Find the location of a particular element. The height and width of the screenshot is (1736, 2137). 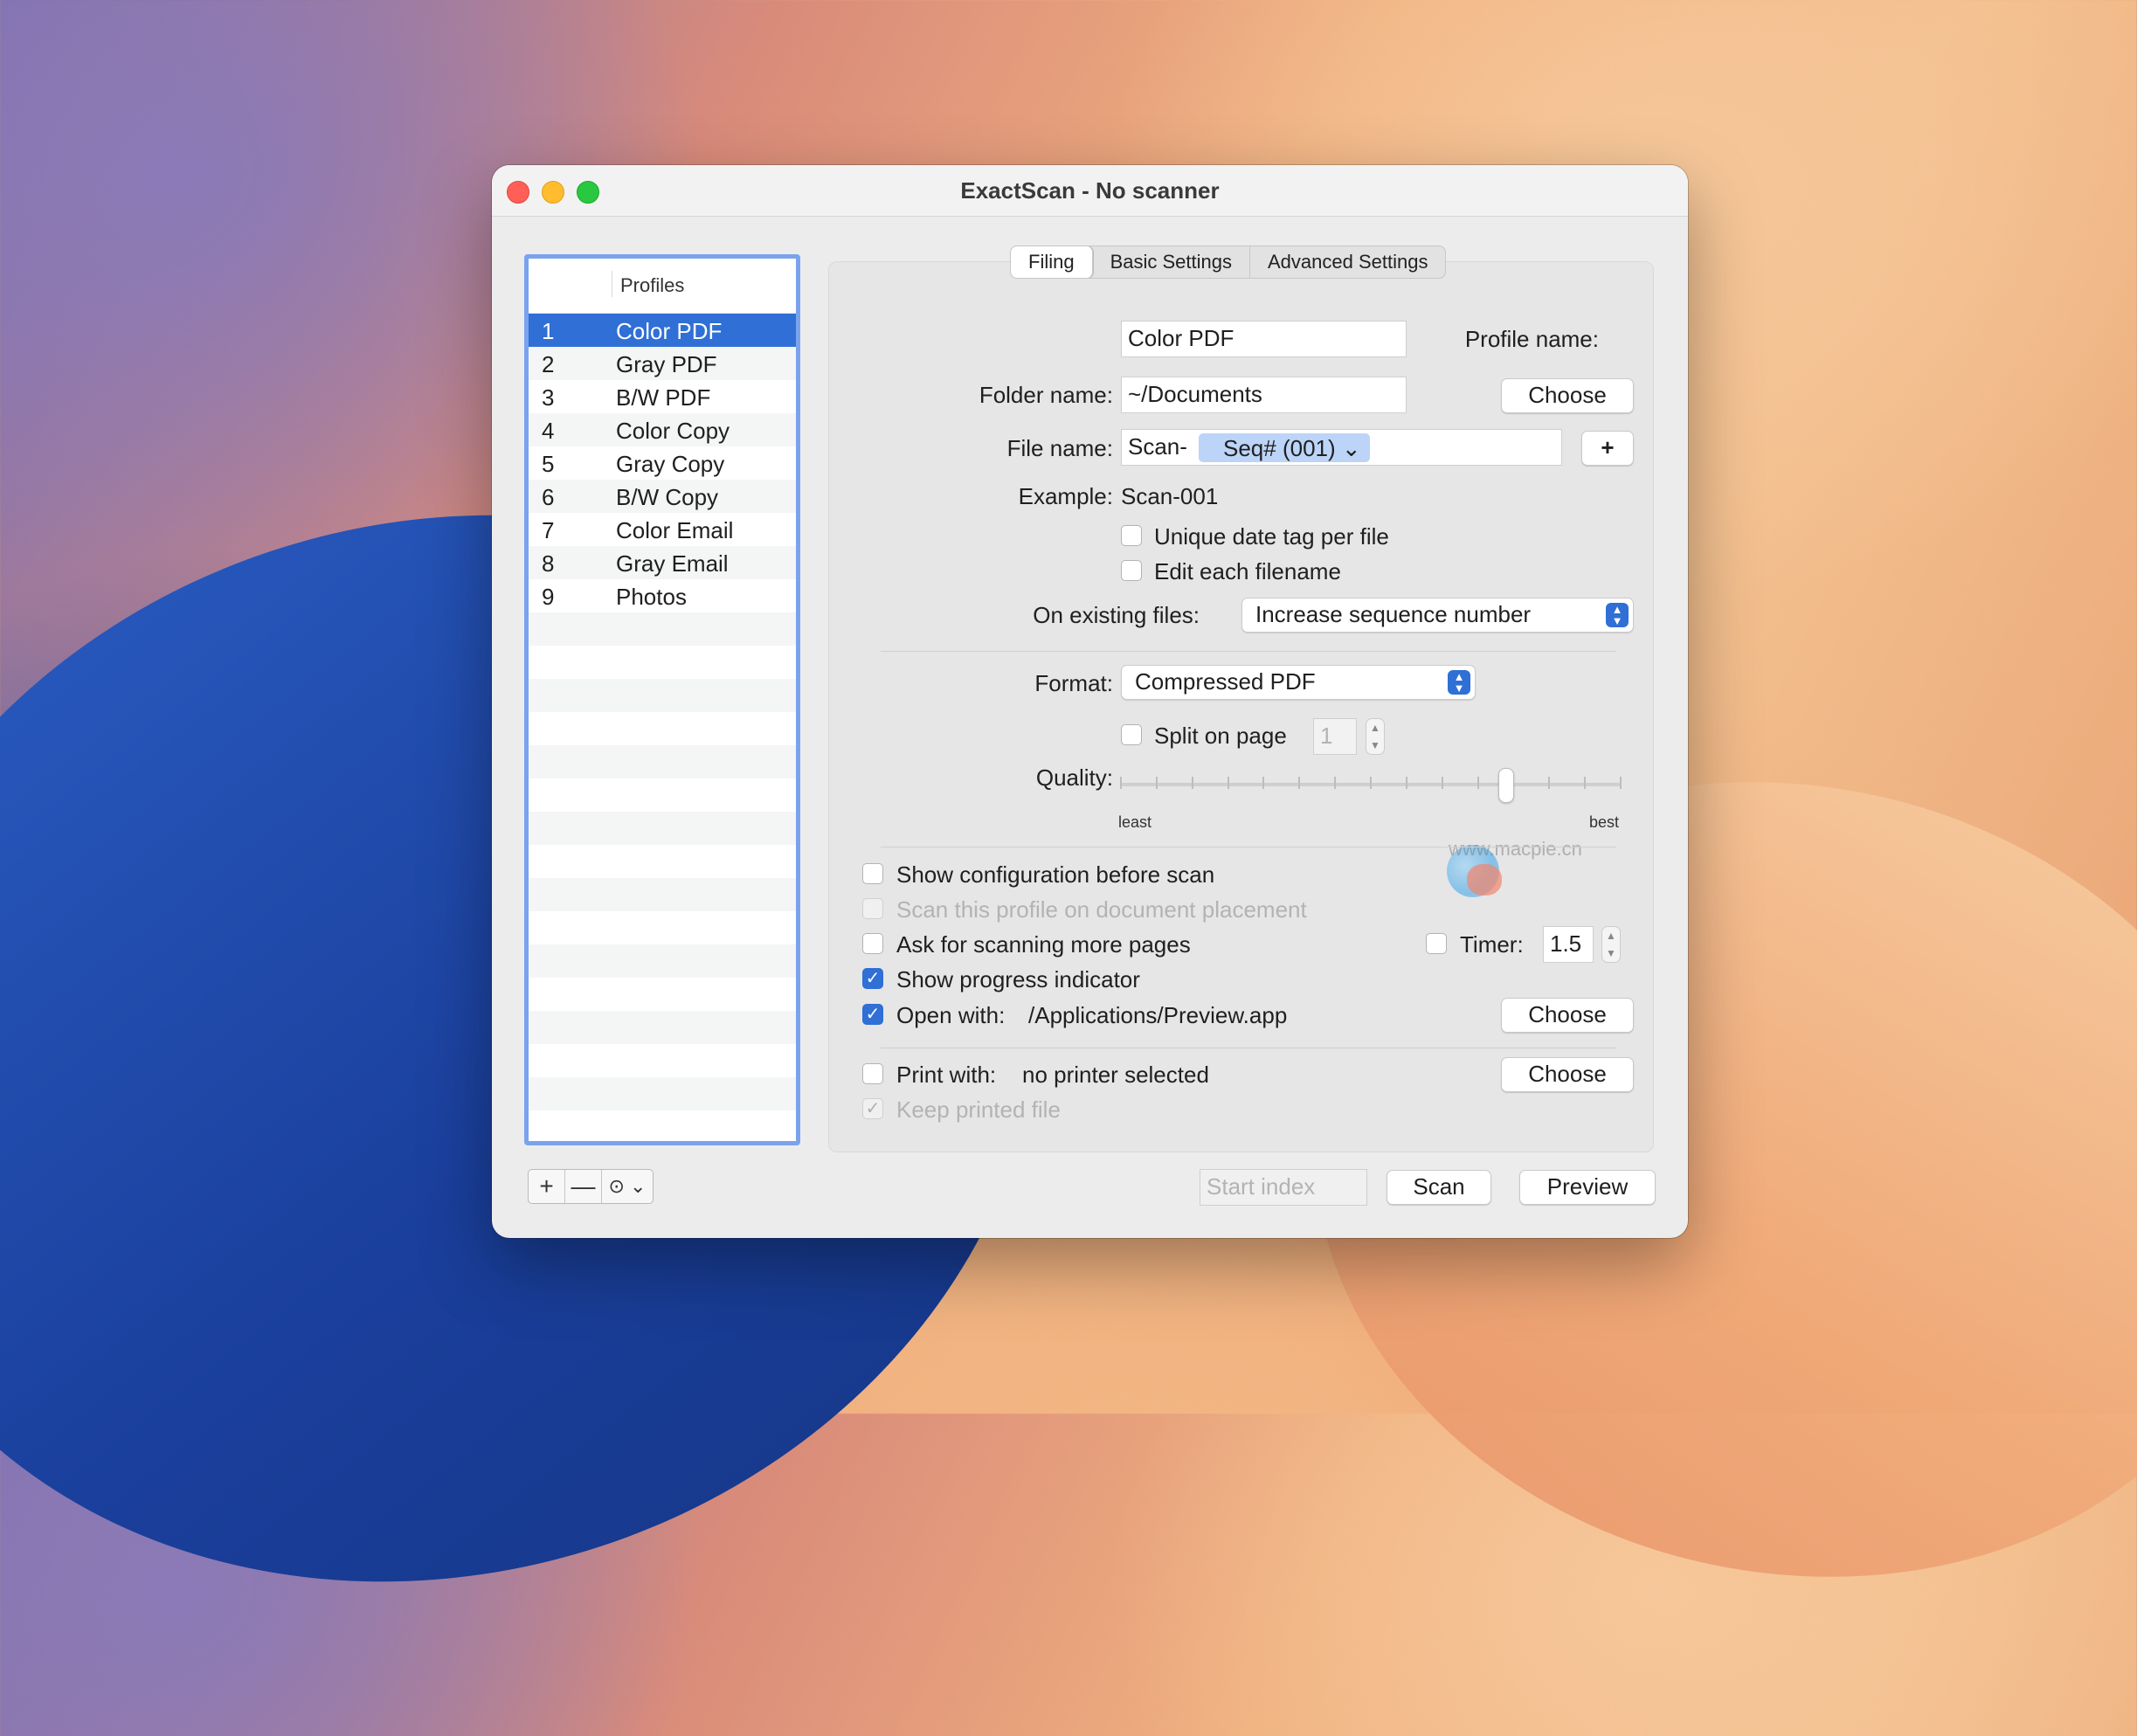

profile-name: Color Email is located at coordinates (675, 530).